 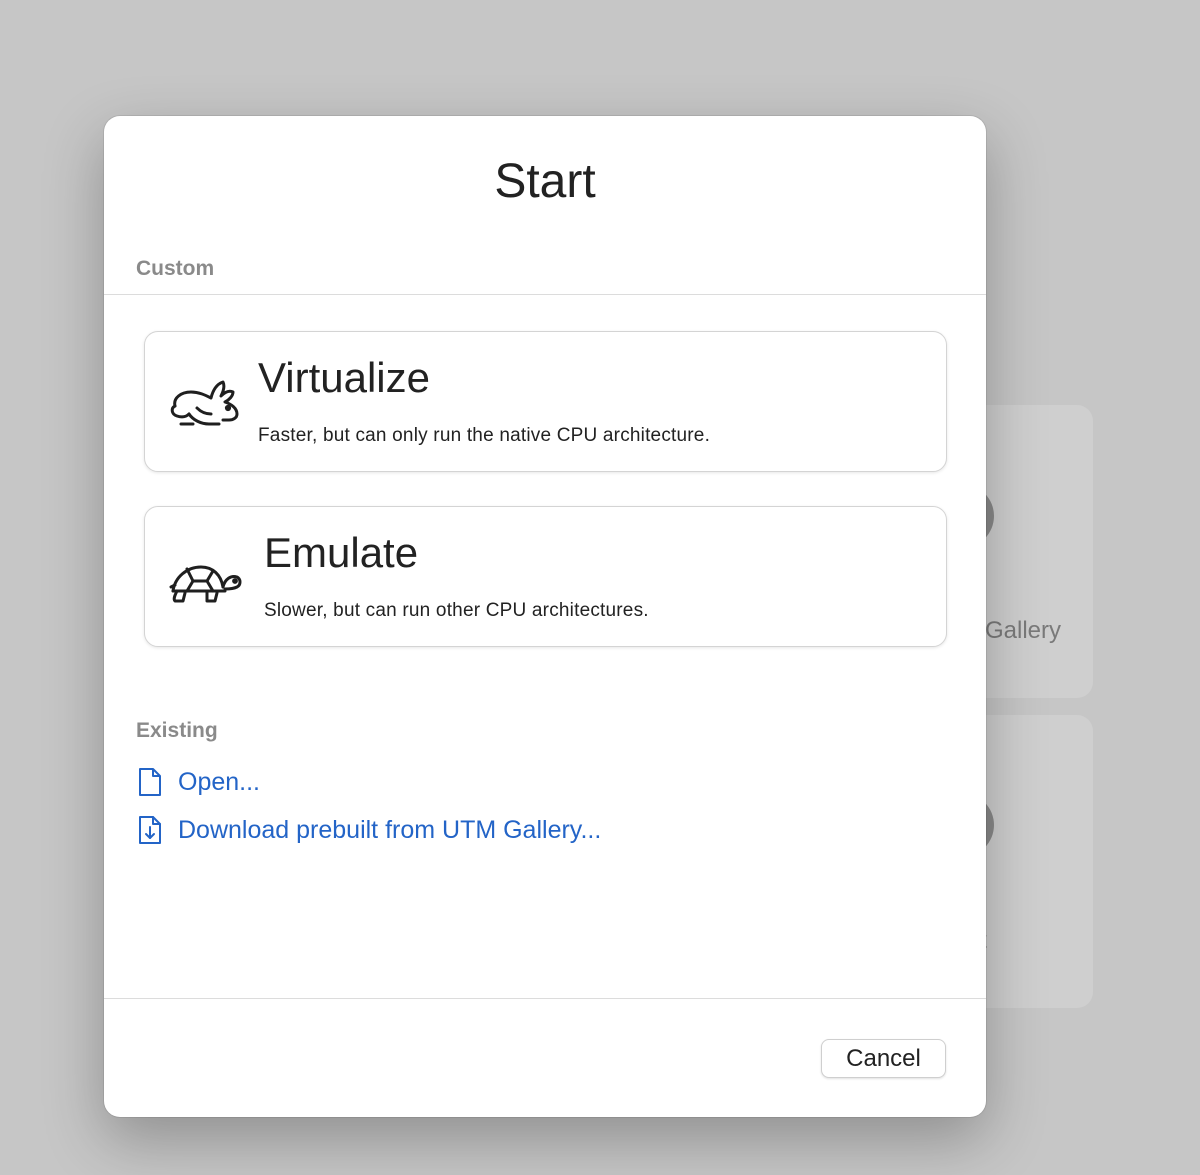 What do you see at coordinates (1023, 630) in the screenshot?
I see `background-card-label: Gallery` at bounding box center [1023, 630].